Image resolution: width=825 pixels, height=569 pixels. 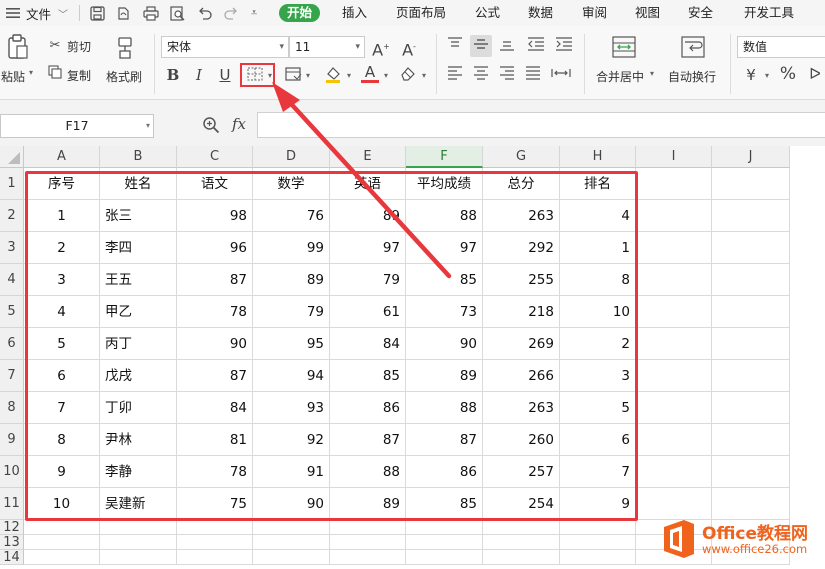 I want to click on percent-icon: %, so click(x=788, y=74).